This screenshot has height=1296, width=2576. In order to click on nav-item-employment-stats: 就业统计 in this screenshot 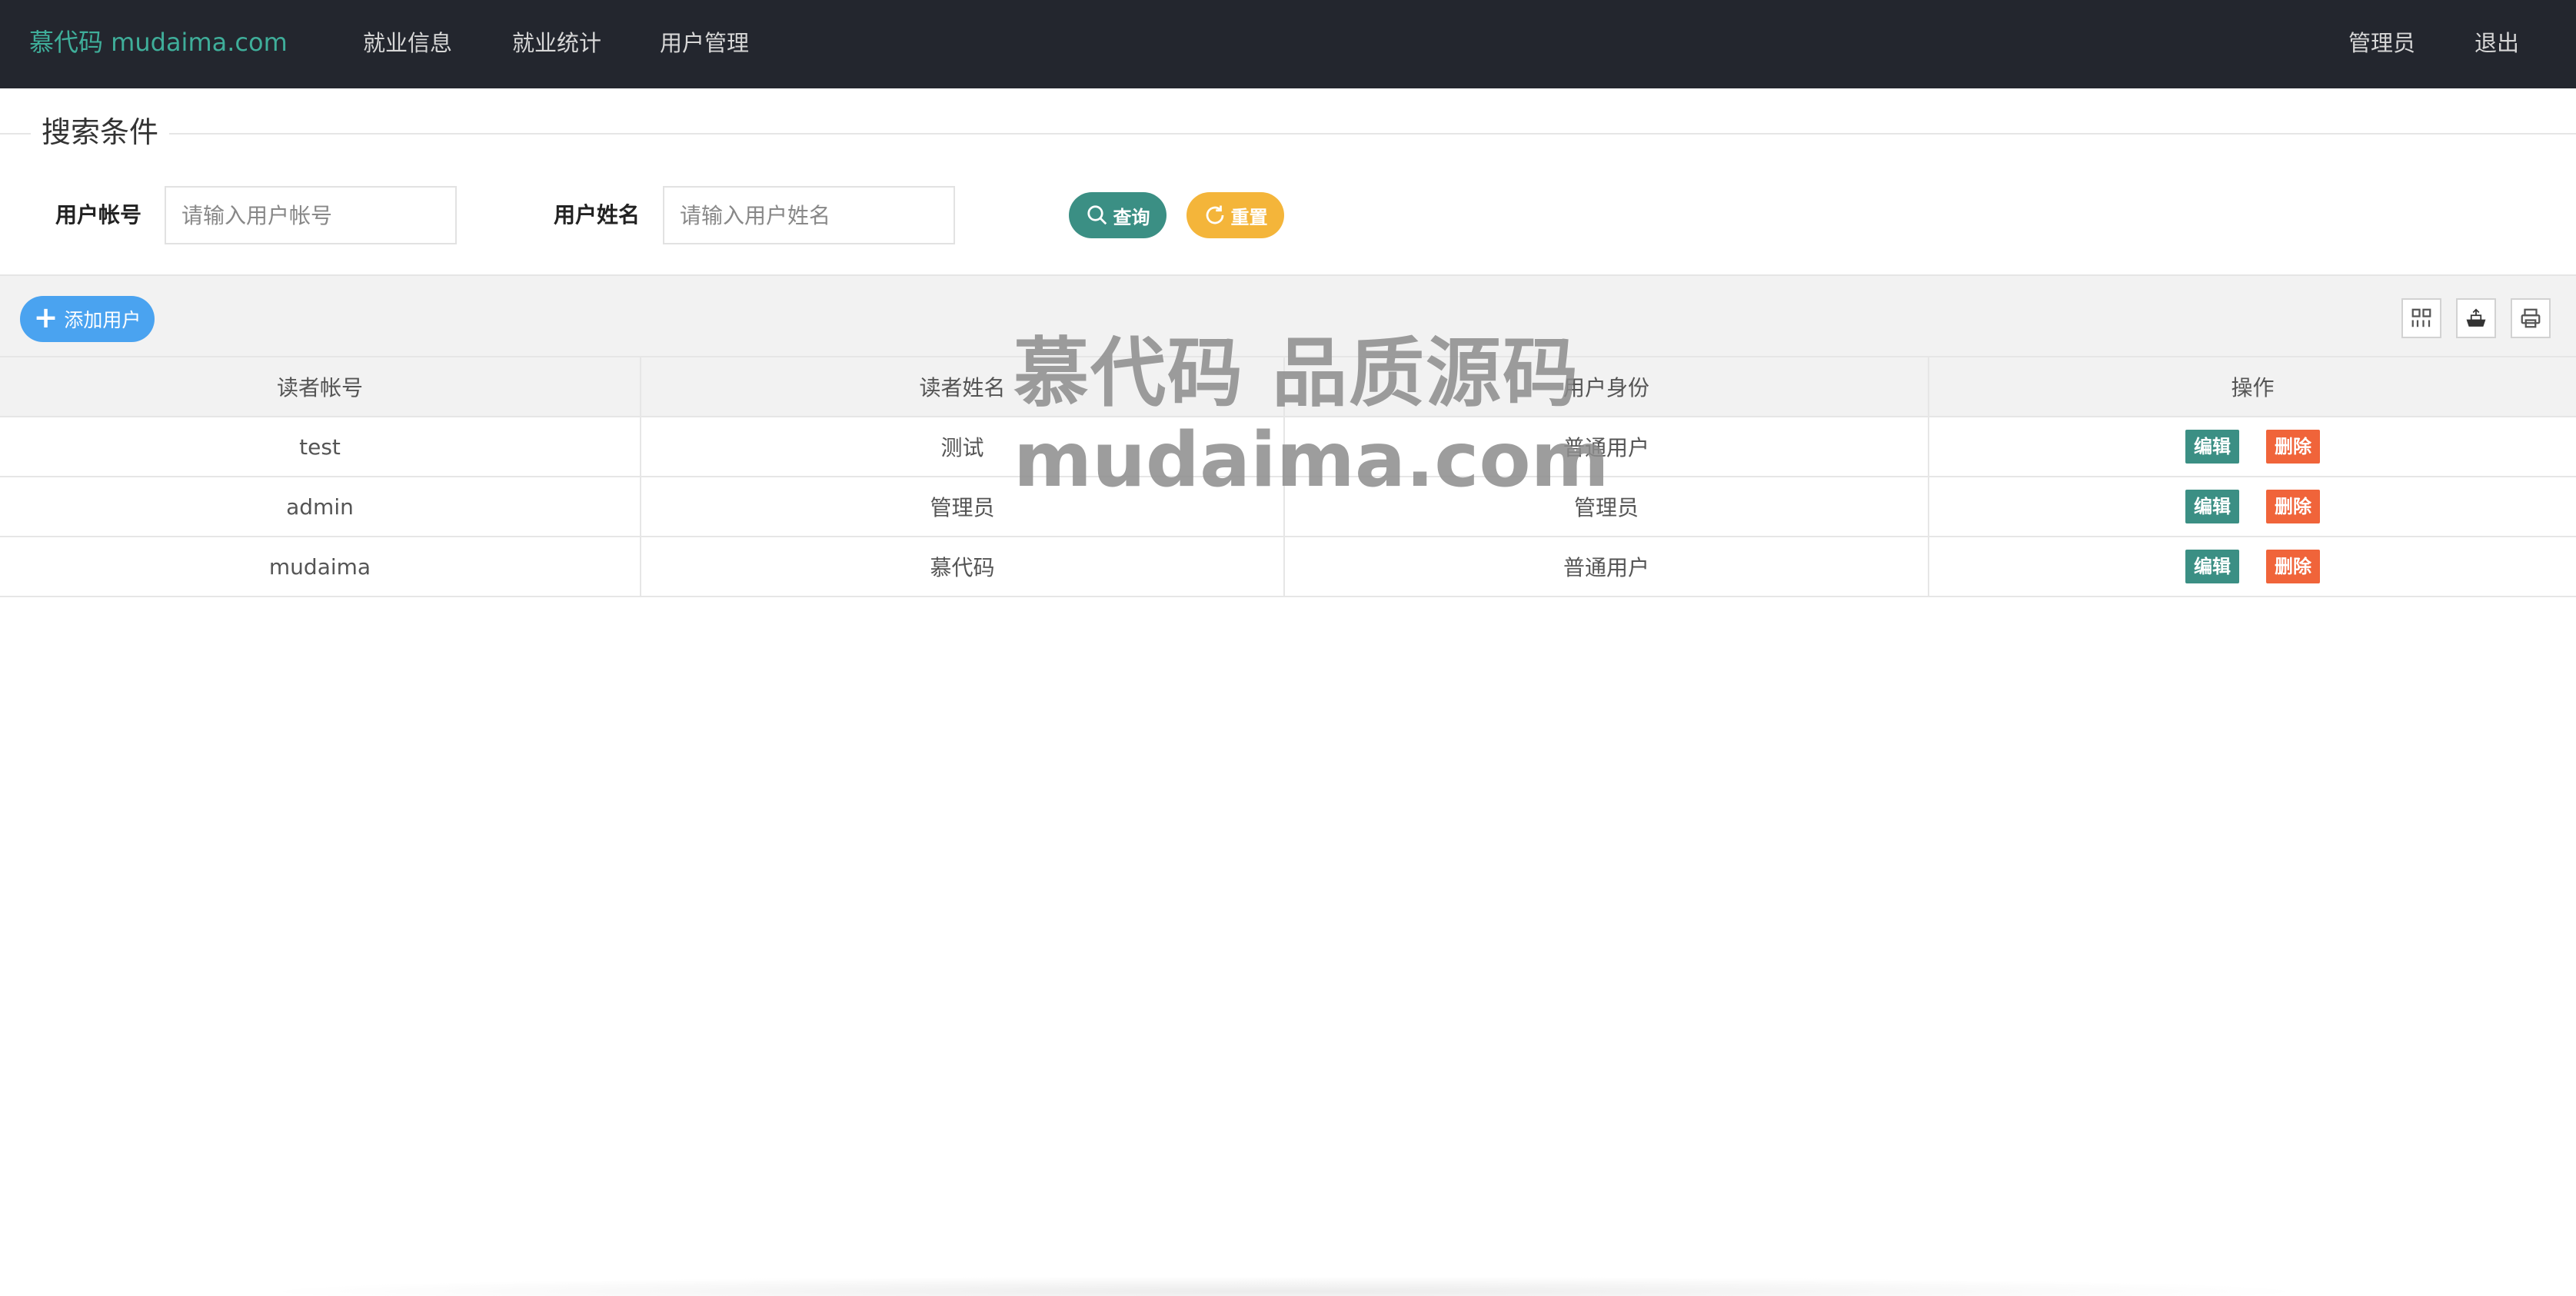, I will do `click(557, 43)`.